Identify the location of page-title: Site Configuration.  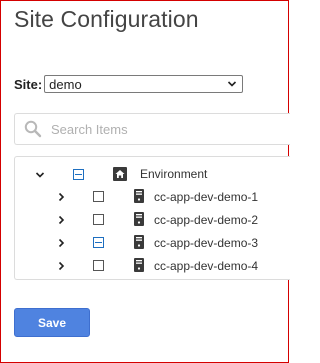
(106, 19).